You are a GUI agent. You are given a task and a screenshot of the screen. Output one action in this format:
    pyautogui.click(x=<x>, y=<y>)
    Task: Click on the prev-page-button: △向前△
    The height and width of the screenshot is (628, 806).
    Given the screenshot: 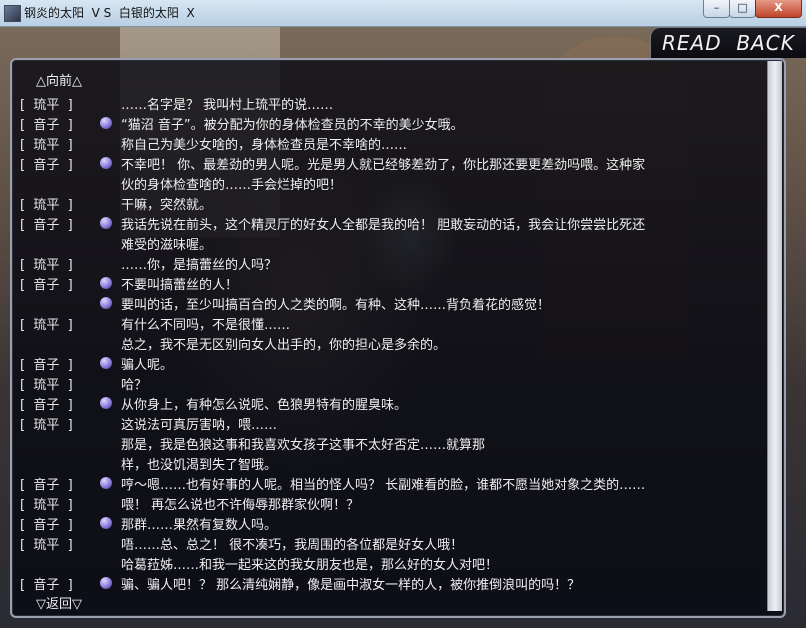 What is the action you would take?
    pyautogui.click(x=59, y=79)
    